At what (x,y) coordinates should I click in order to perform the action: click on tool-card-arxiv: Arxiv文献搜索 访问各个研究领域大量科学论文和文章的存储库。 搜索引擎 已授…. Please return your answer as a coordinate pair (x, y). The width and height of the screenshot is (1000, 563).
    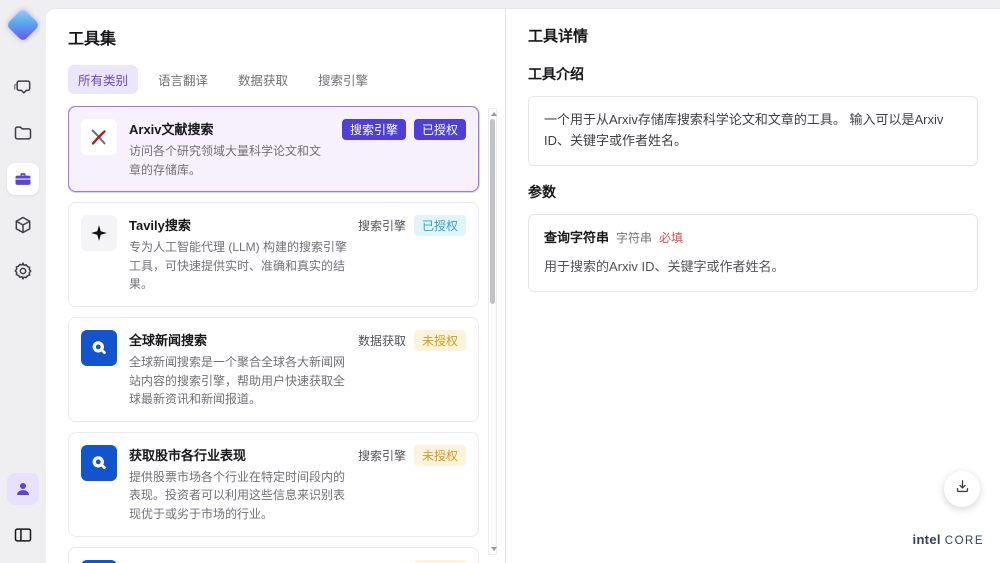
    Looking at the image, I should click on (273, 149).